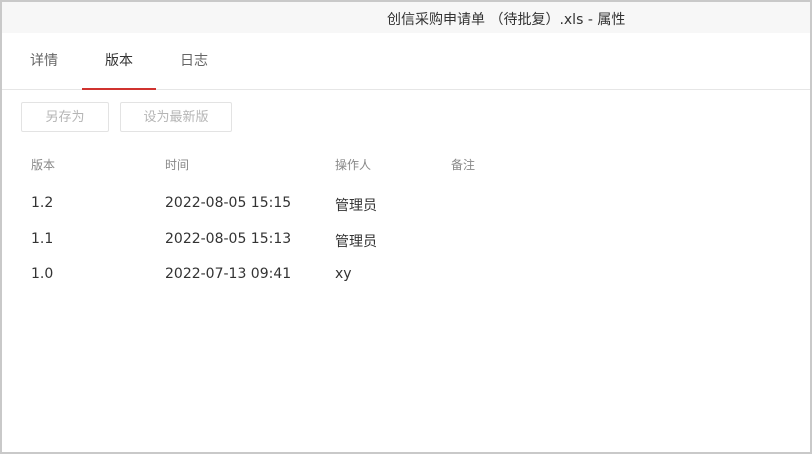  Describe the element at coordinates (228, 274) in the screenshot. I see `time-cell: 2022-07-13 09:41` at that location.